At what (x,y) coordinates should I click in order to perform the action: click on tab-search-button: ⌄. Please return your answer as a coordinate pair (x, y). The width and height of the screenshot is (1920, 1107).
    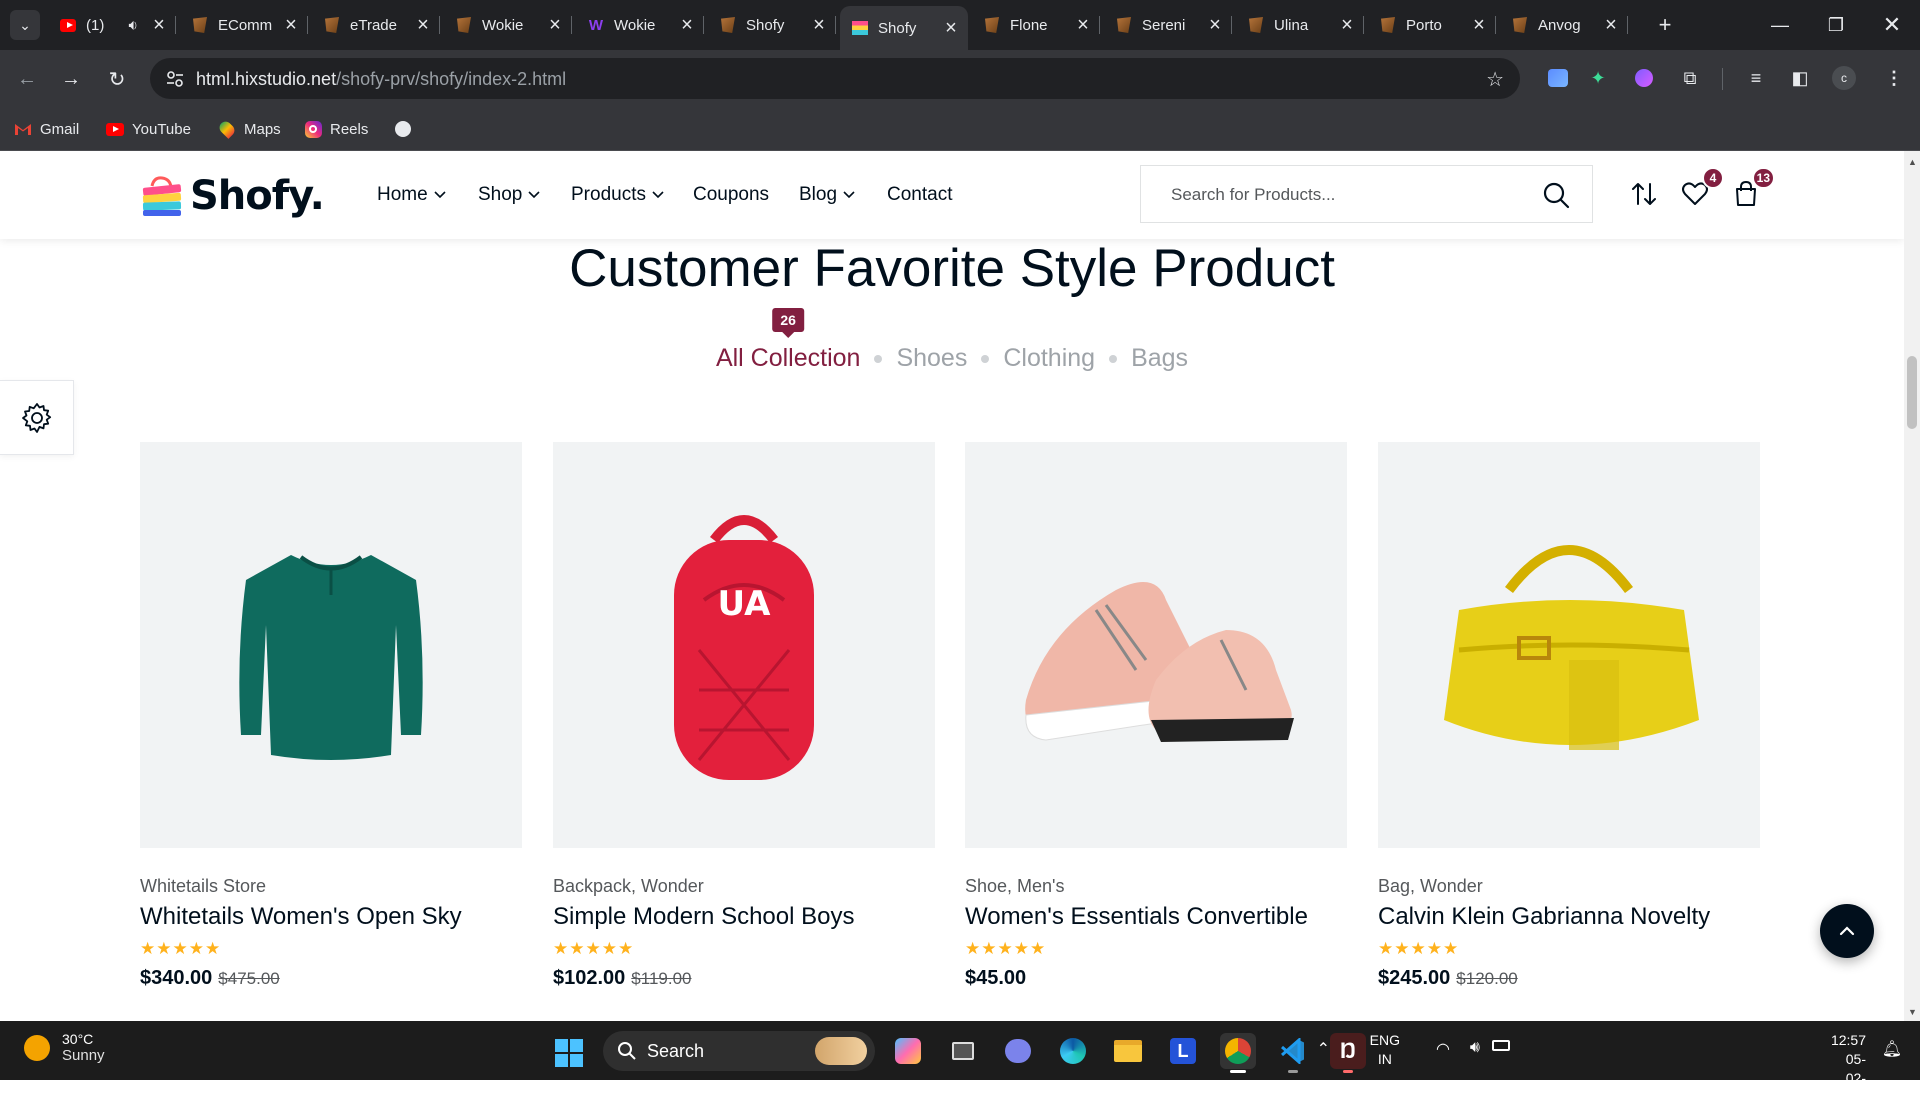
    Looking at the image, I should click on (25, 25).